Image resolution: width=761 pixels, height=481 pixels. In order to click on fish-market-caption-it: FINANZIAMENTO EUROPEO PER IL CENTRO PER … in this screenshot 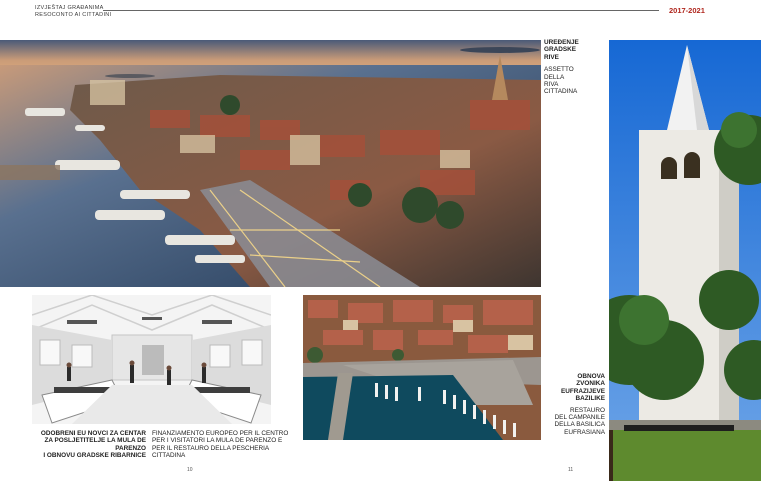, I will do `click(227, 445)`.